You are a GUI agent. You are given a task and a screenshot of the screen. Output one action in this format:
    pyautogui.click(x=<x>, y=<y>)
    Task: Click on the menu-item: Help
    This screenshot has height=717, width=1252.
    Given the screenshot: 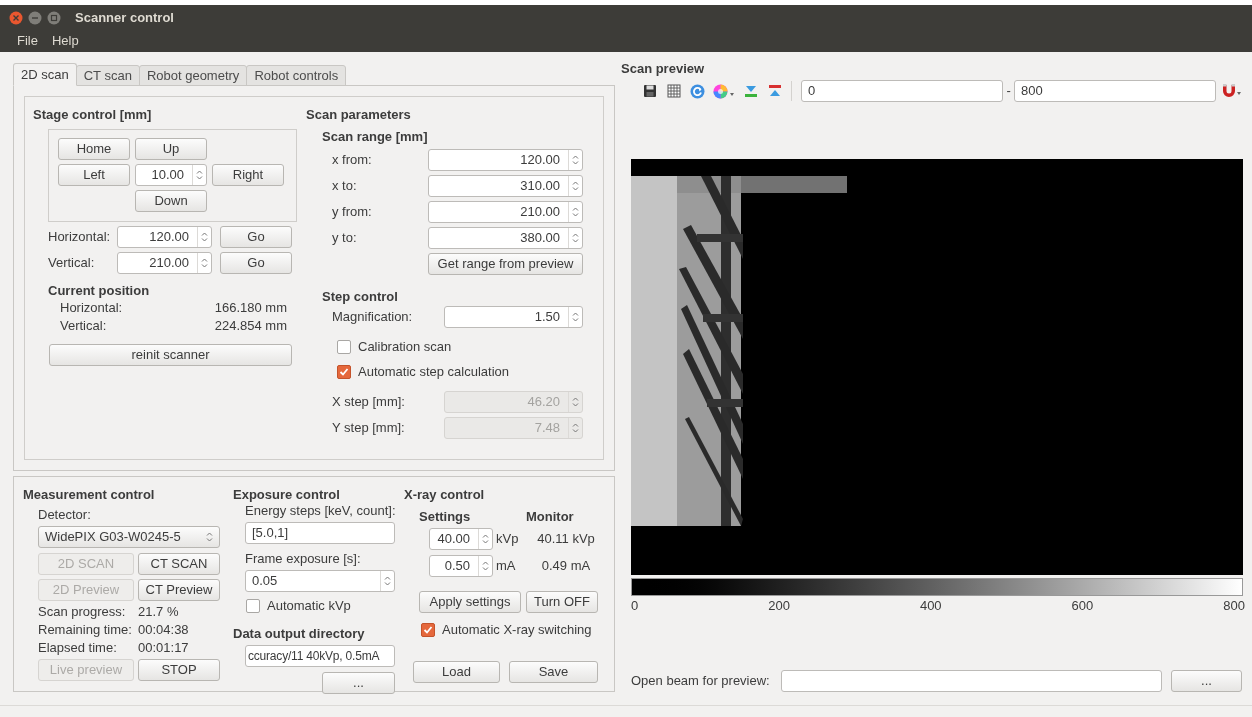 What is the action you would take?
    pyautogui.click(x=65, y=41)
    